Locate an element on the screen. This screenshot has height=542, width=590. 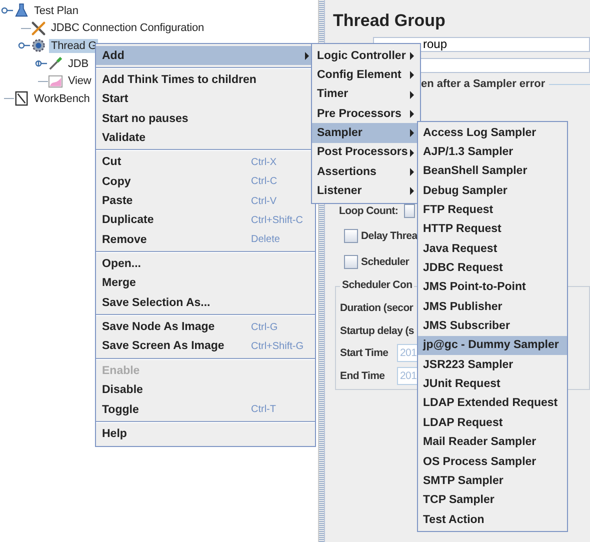
menu-item: TCP Sampler is located at coordinates (492, 500).